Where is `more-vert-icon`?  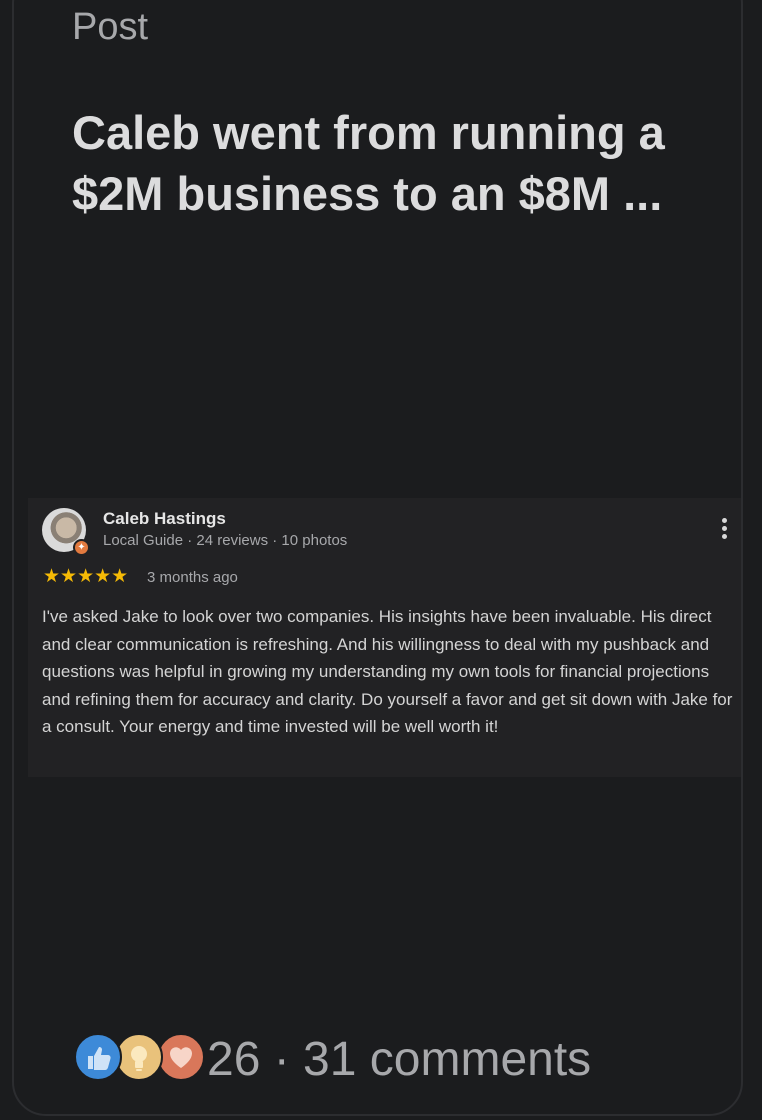 more-vert-icon is located at coordinates (724, 531).